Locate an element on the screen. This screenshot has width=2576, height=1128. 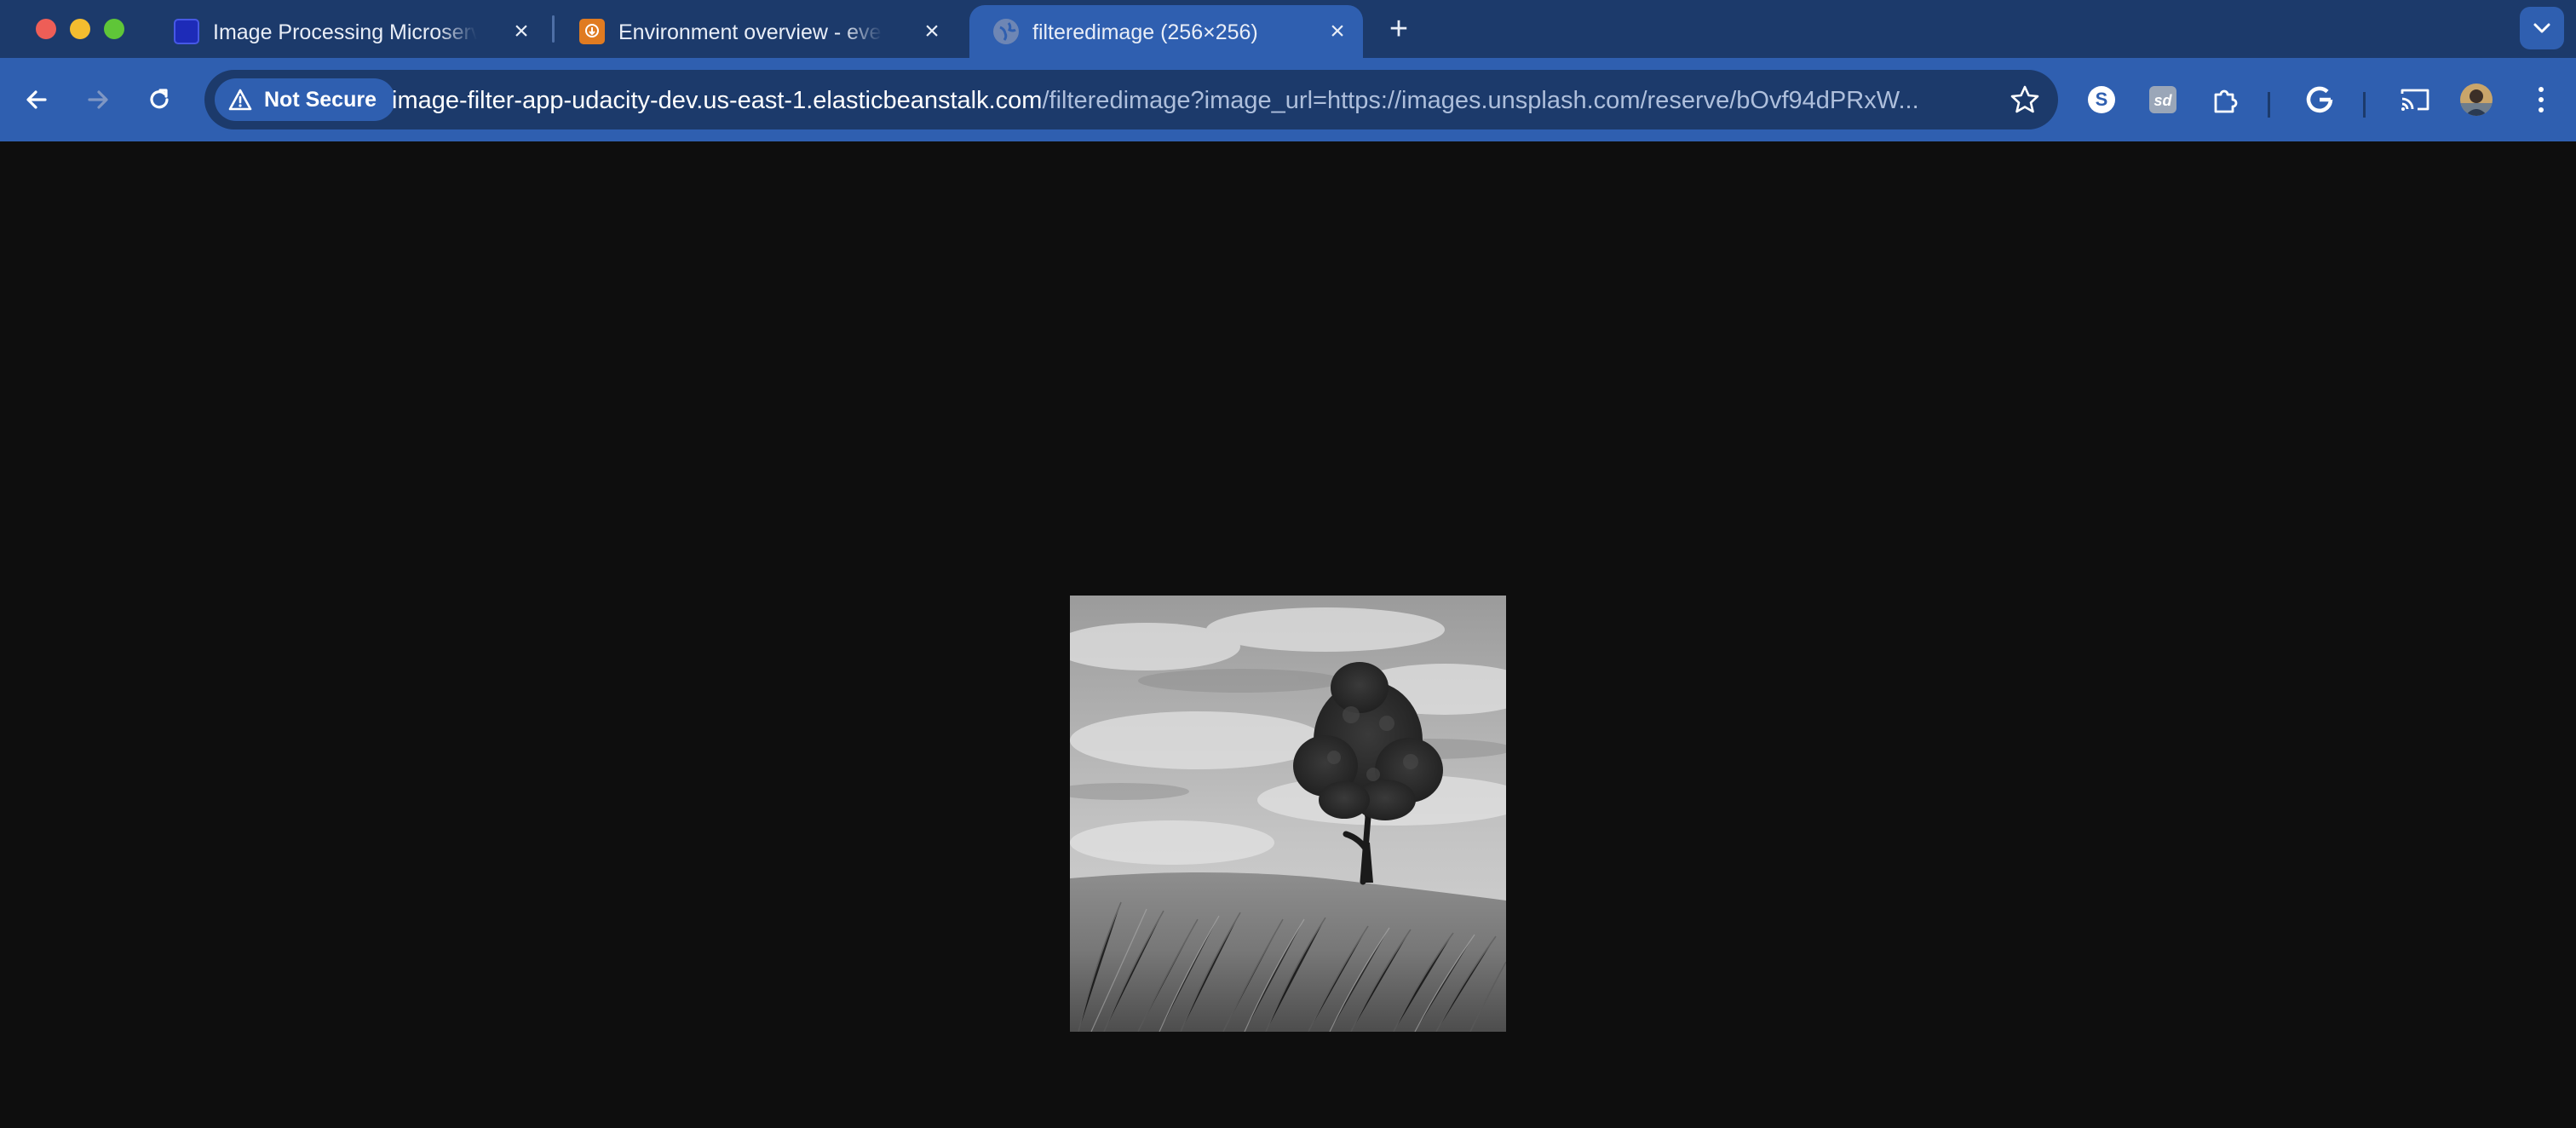
bookmark-star-icon is located at coordinates (2025, 99).